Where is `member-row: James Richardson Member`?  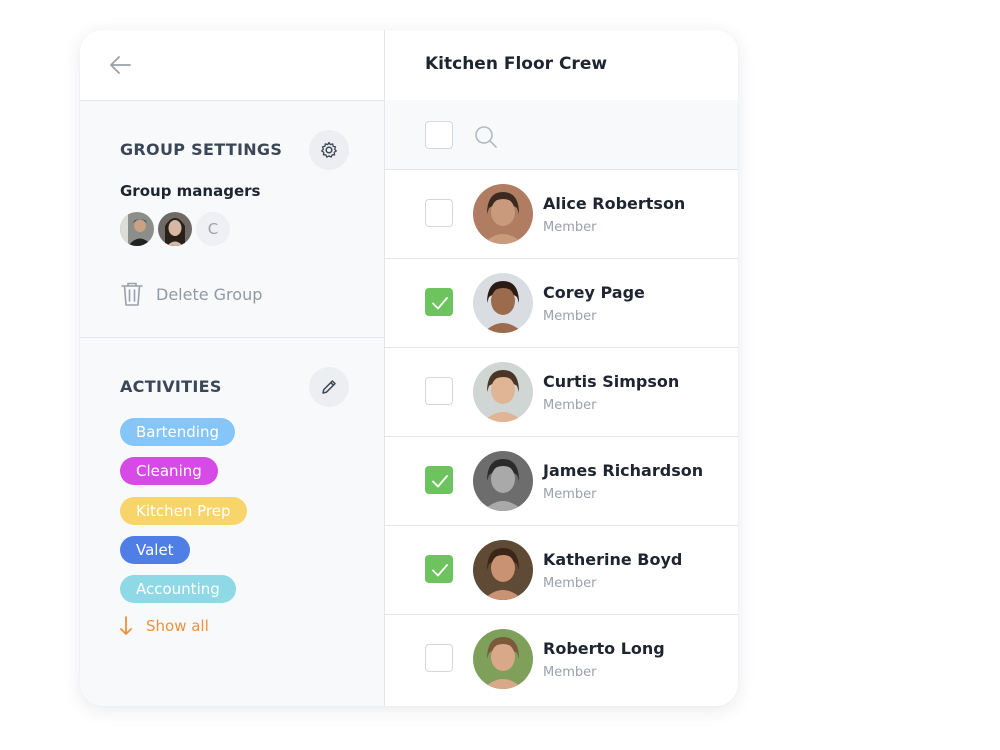
member-row: James Richardson Member is located at coordinates (561, 480).